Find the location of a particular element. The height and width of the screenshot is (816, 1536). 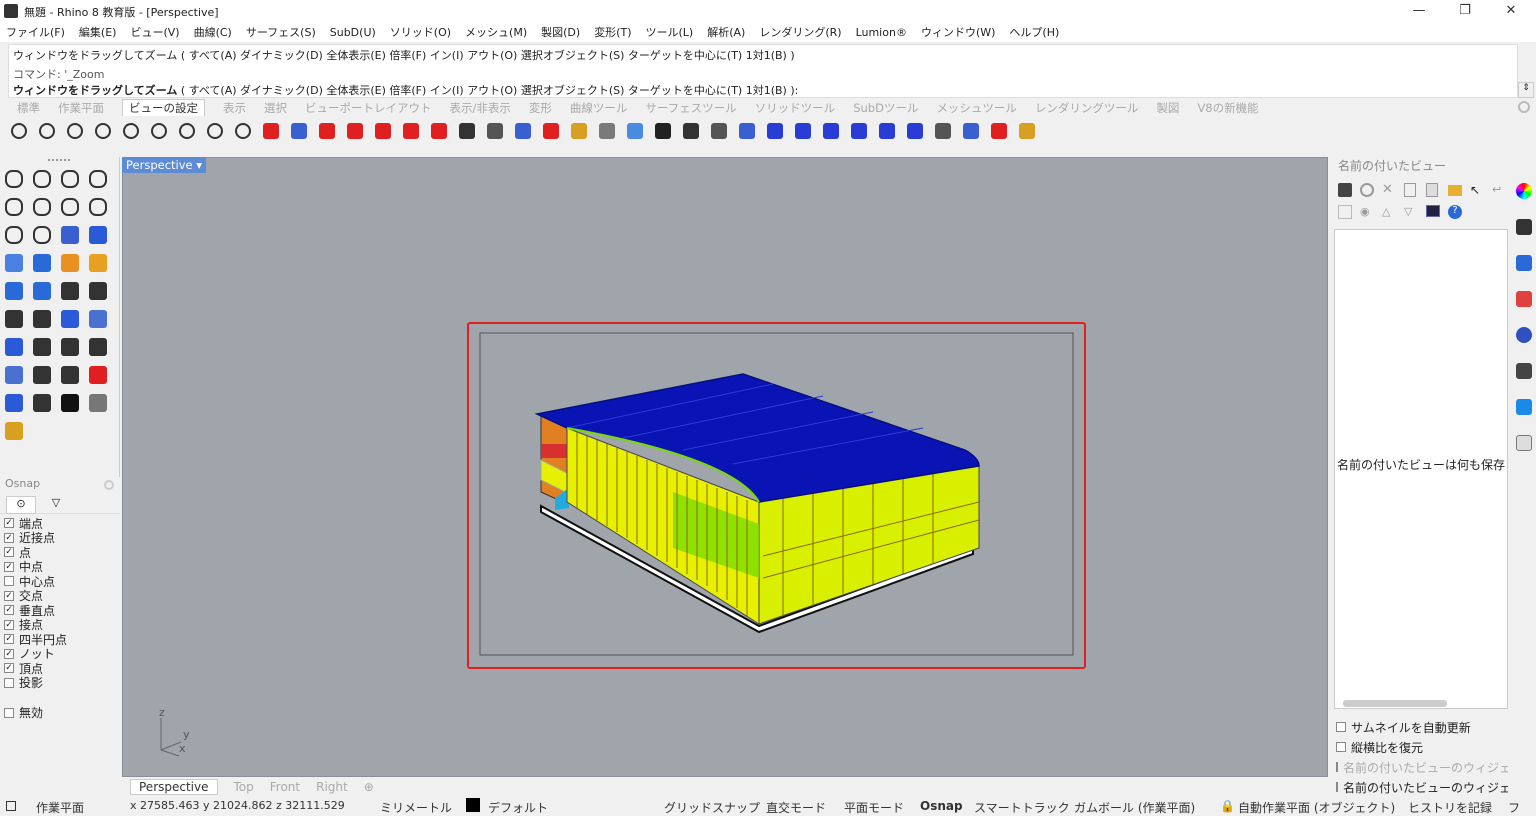

close-button: ✕ is located at coordinates (1511, 11).